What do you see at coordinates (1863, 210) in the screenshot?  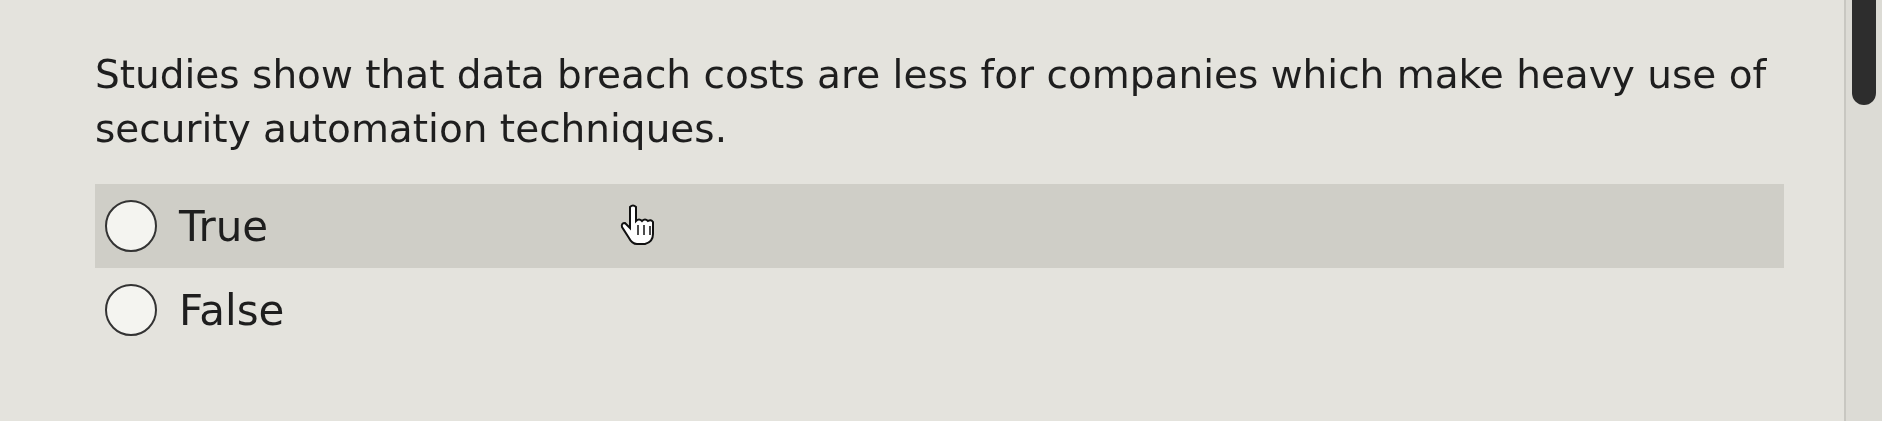 I see `scrollbar` at bounding box center [1863, 210].